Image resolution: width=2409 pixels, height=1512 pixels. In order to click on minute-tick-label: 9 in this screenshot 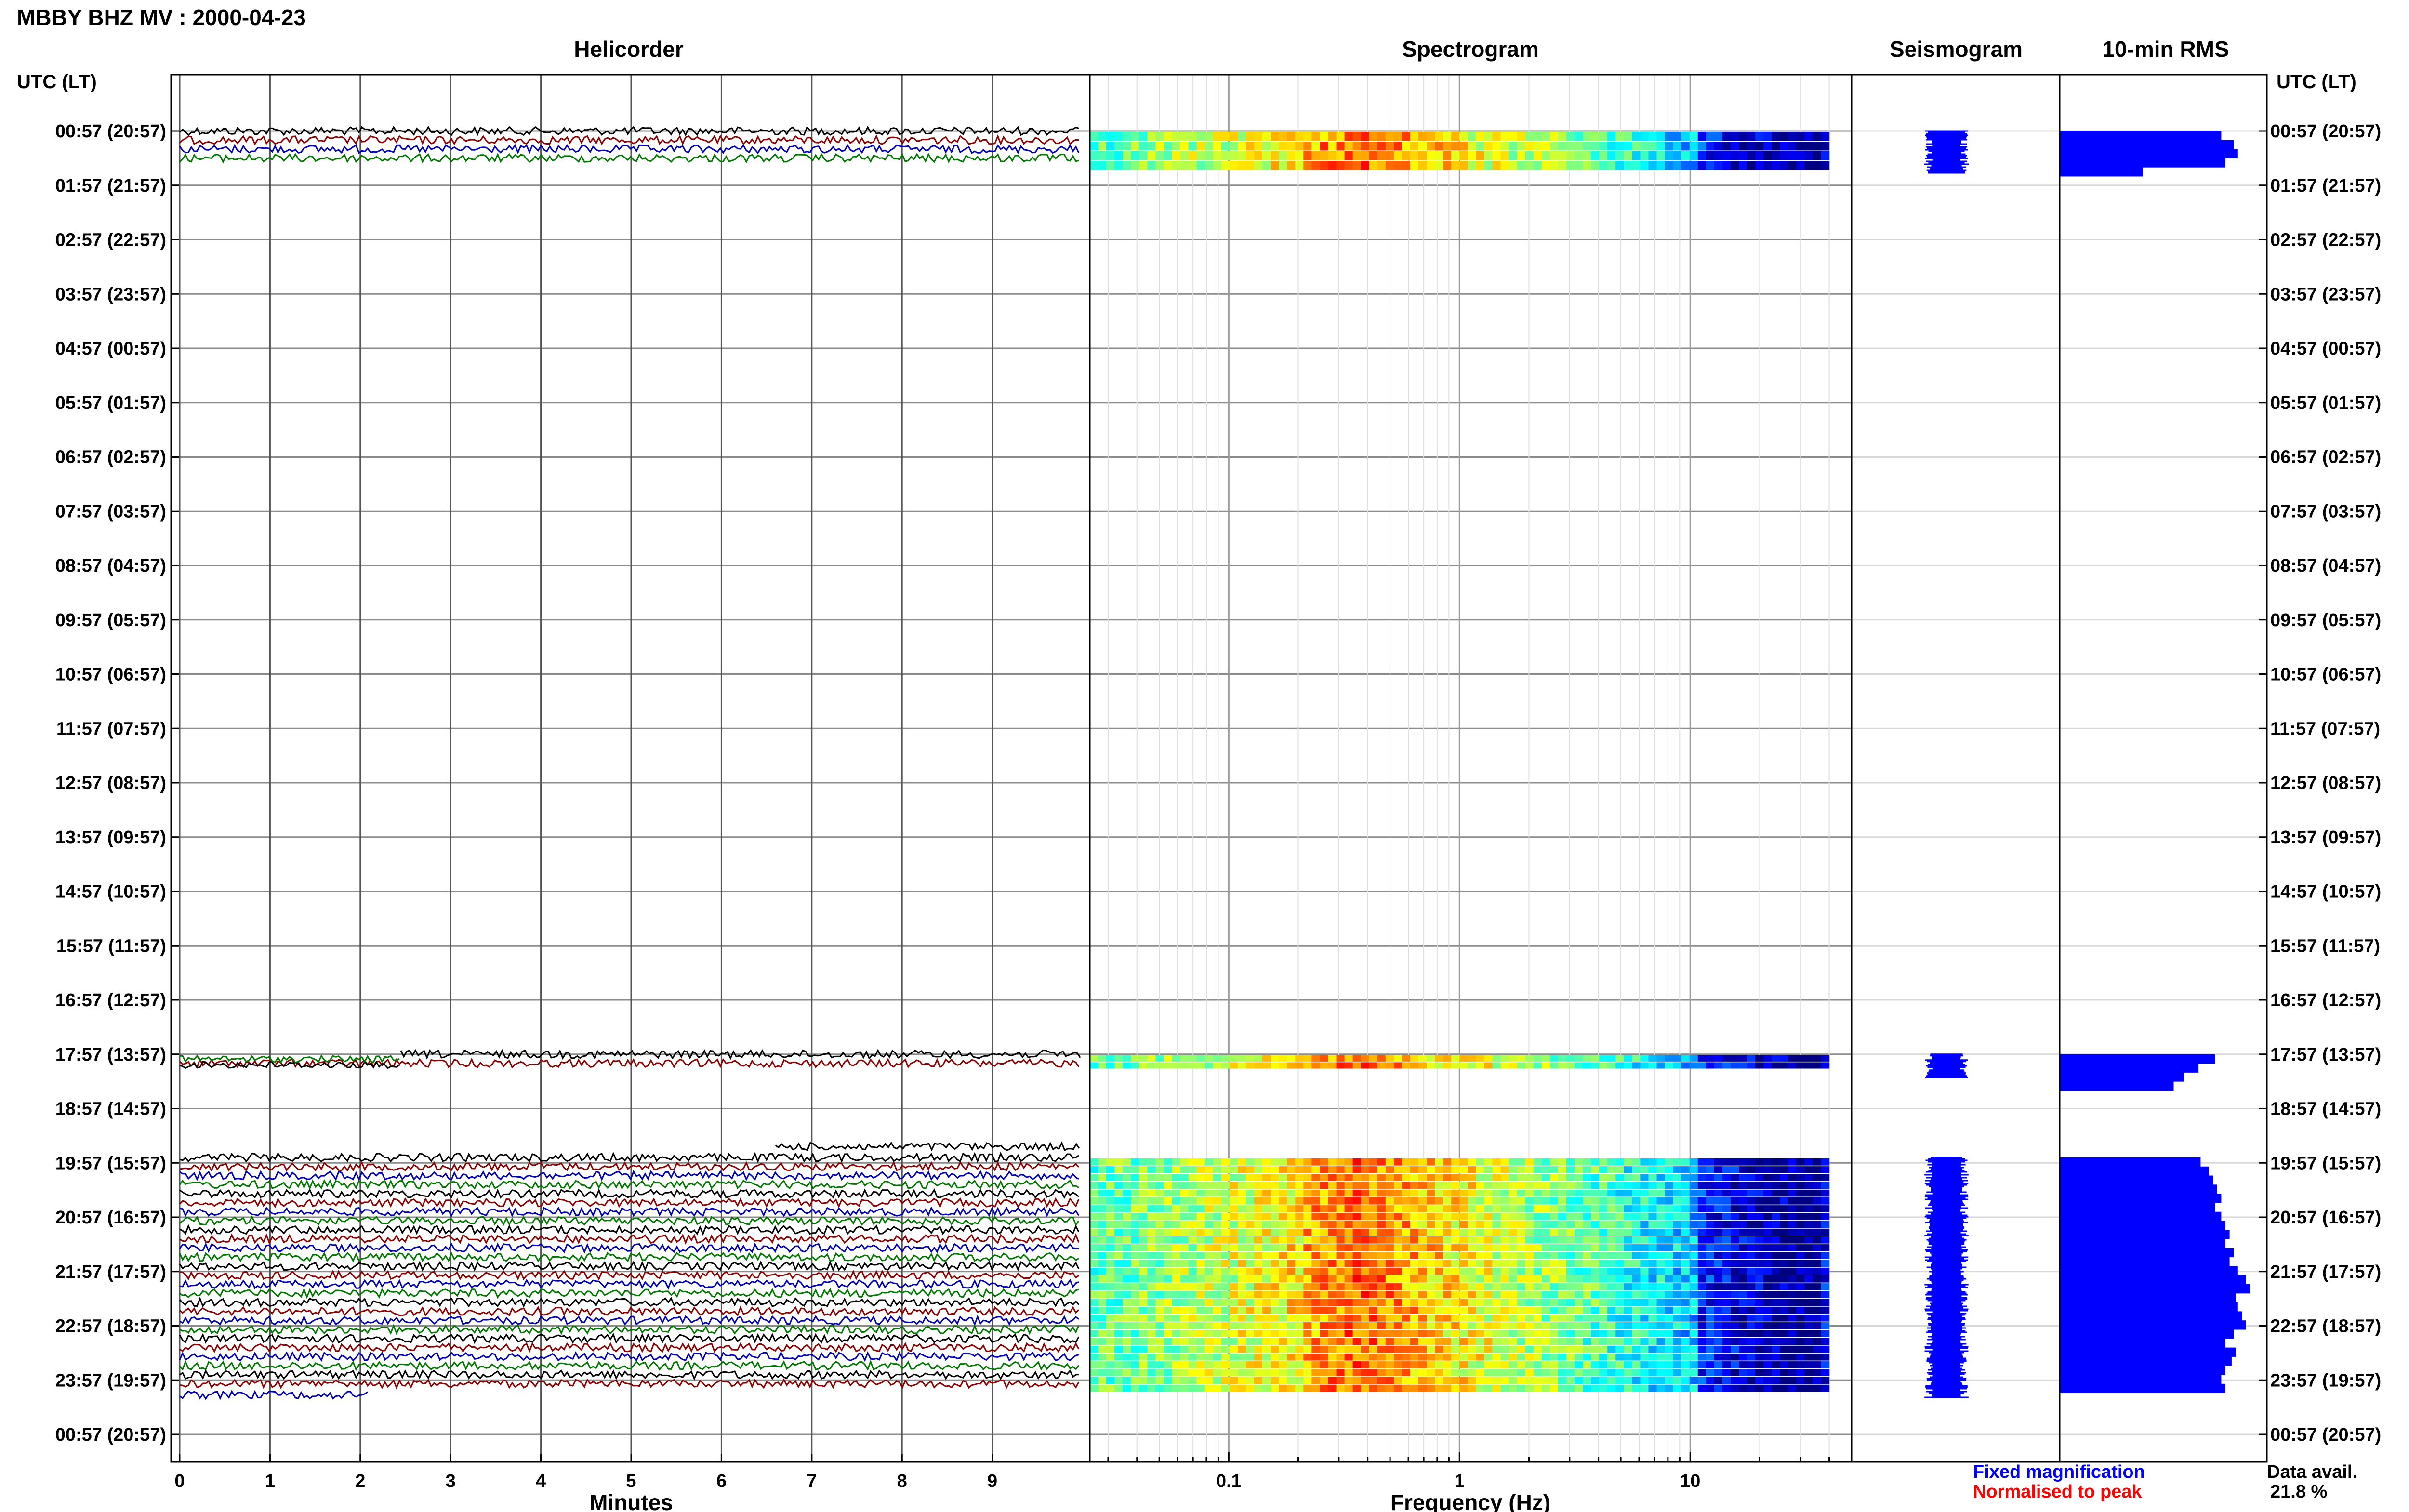, I will do `click(992, 1481)`.